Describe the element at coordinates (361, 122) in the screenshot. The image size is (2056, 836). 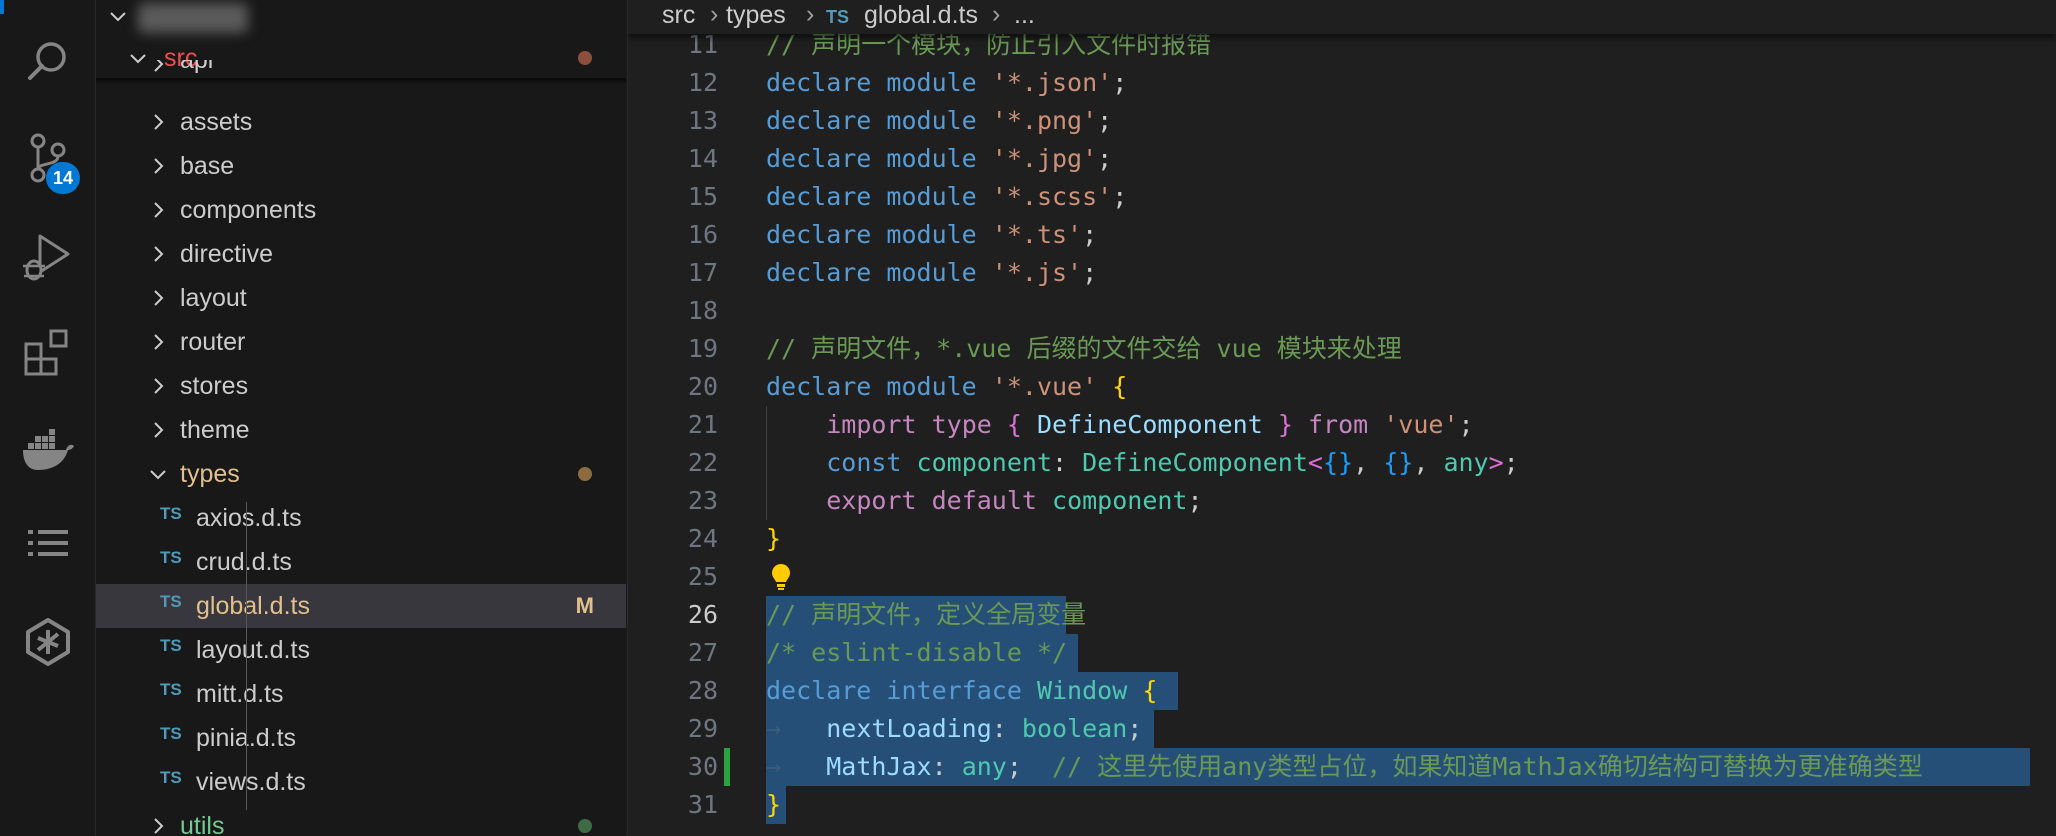
I see `folder-assets: assets` at that location.